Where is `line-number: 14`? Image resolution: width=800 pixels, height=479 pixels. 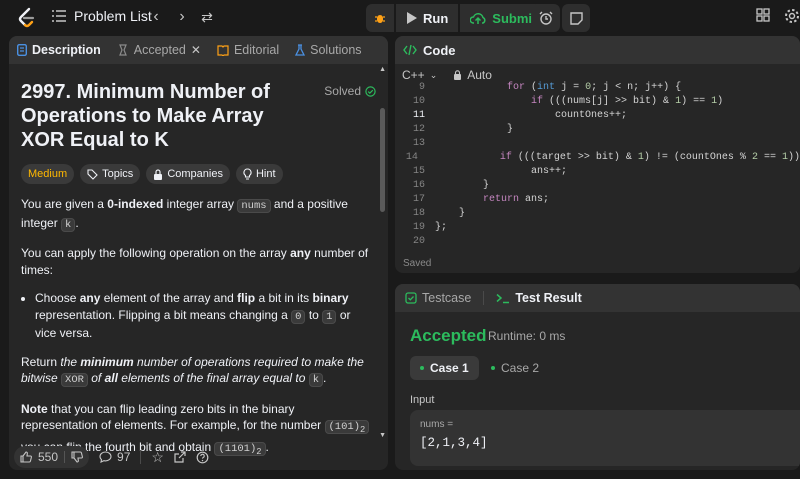 line-number: 14 is located at coordinates (411, 157).